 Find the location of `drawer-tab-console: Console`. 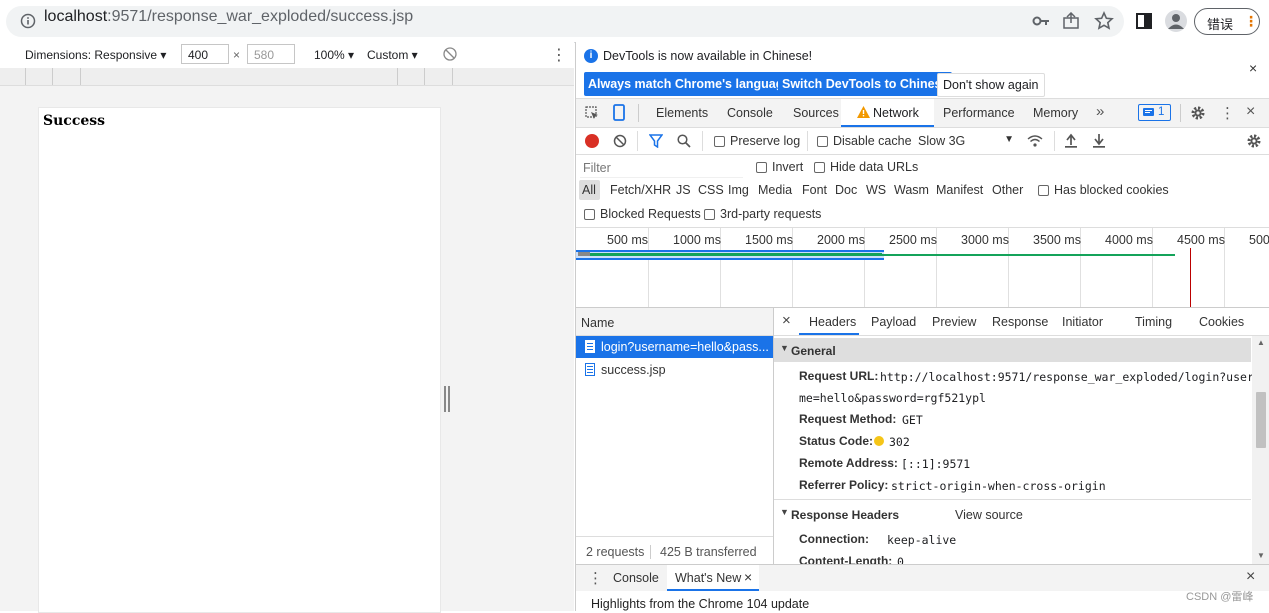

drawer-tab-console: Console is located at coordinates (636, 578).